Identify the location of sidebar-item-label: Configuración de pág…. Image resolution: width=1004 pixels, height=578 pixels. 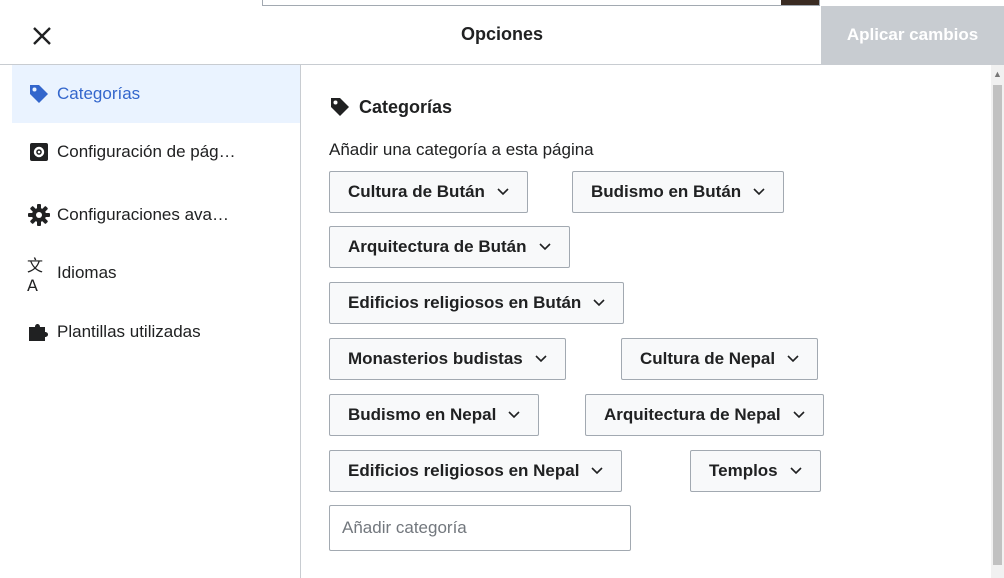
(146, 151).